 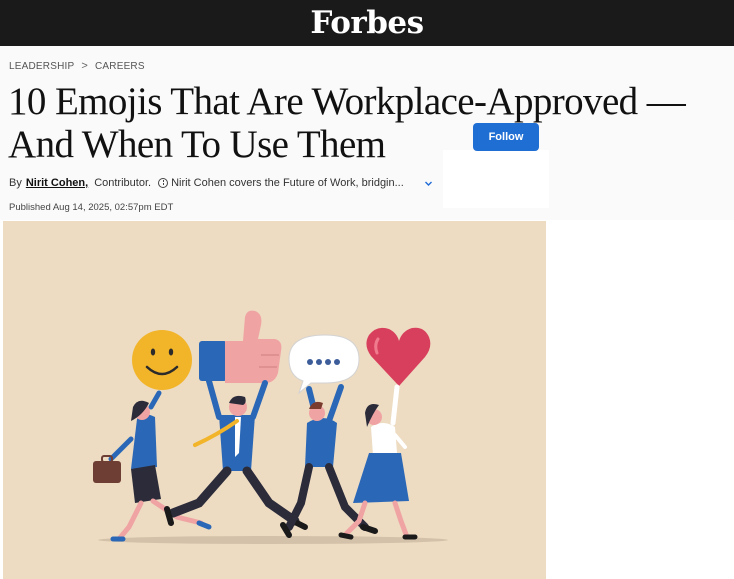 I want to click on top-navbar: Forbes, so click(x=367, y=23).